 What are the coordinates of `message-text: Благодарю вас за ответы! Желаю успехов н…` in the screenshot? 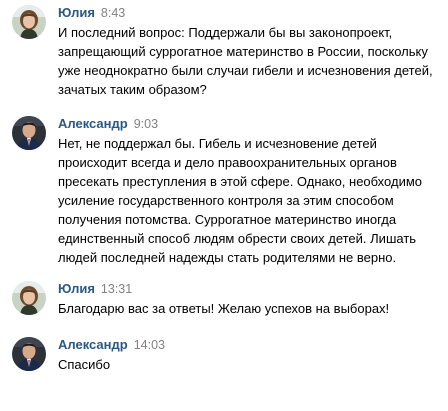 It's located at (250, 308).